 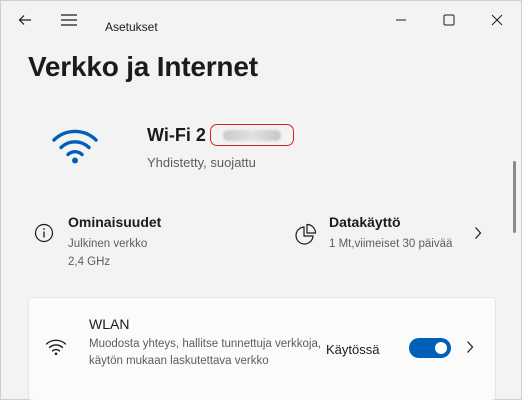 What do you see at coordinates (89, 262) in the screenshot?
I see `network-band: 2,4 GHz` at bounding box center [89, 262].